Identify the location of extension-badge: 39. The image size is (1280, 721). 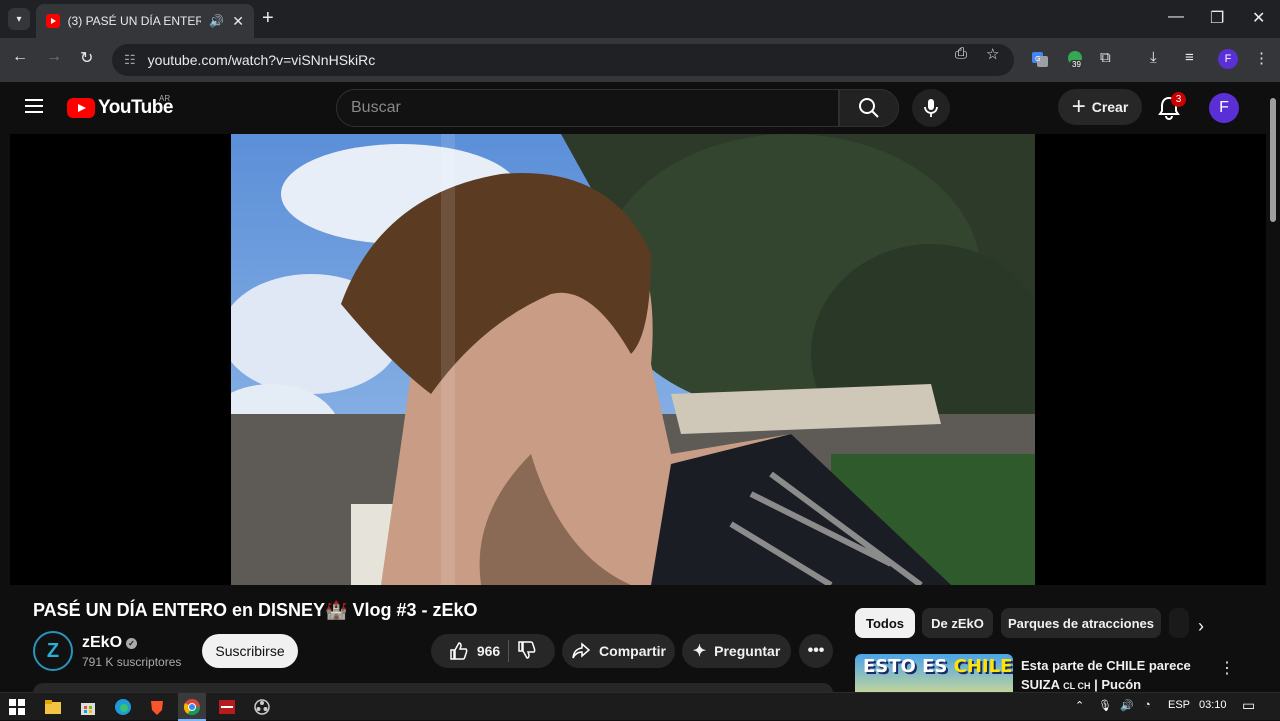
(1076, 64).